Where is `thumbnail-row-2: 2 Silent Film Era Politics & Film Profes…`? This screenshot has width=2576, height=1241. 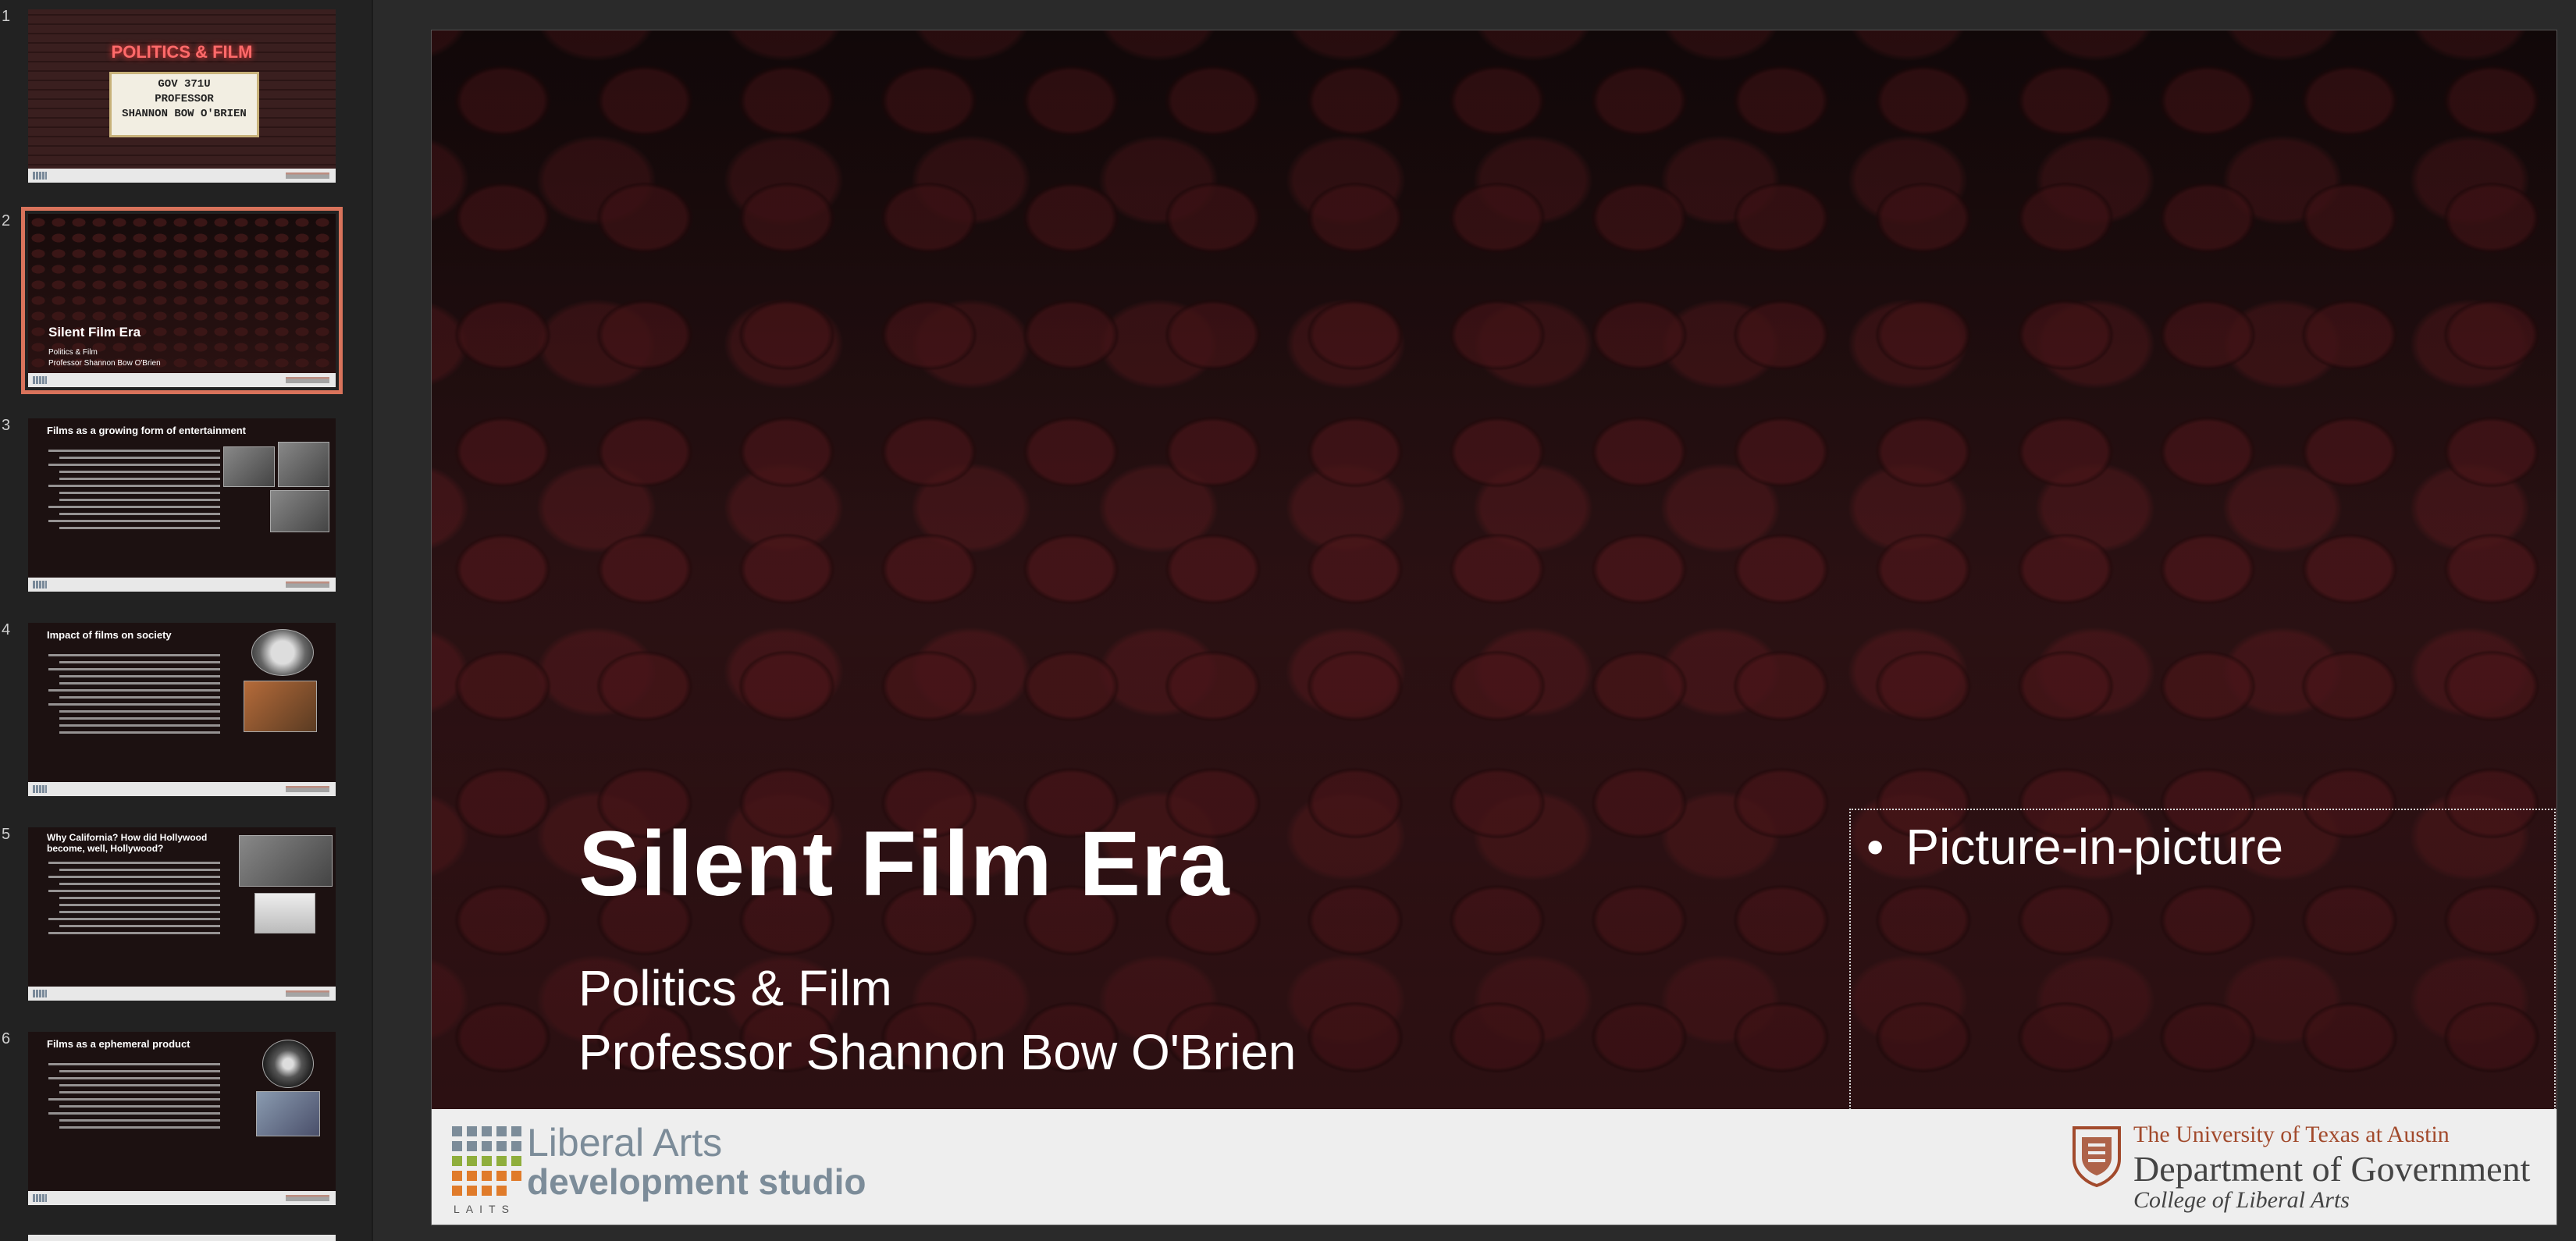 thumbnail-row-2: 2 Silent Film Era Politics & Film Profes… is located at coordinates (186, 308).